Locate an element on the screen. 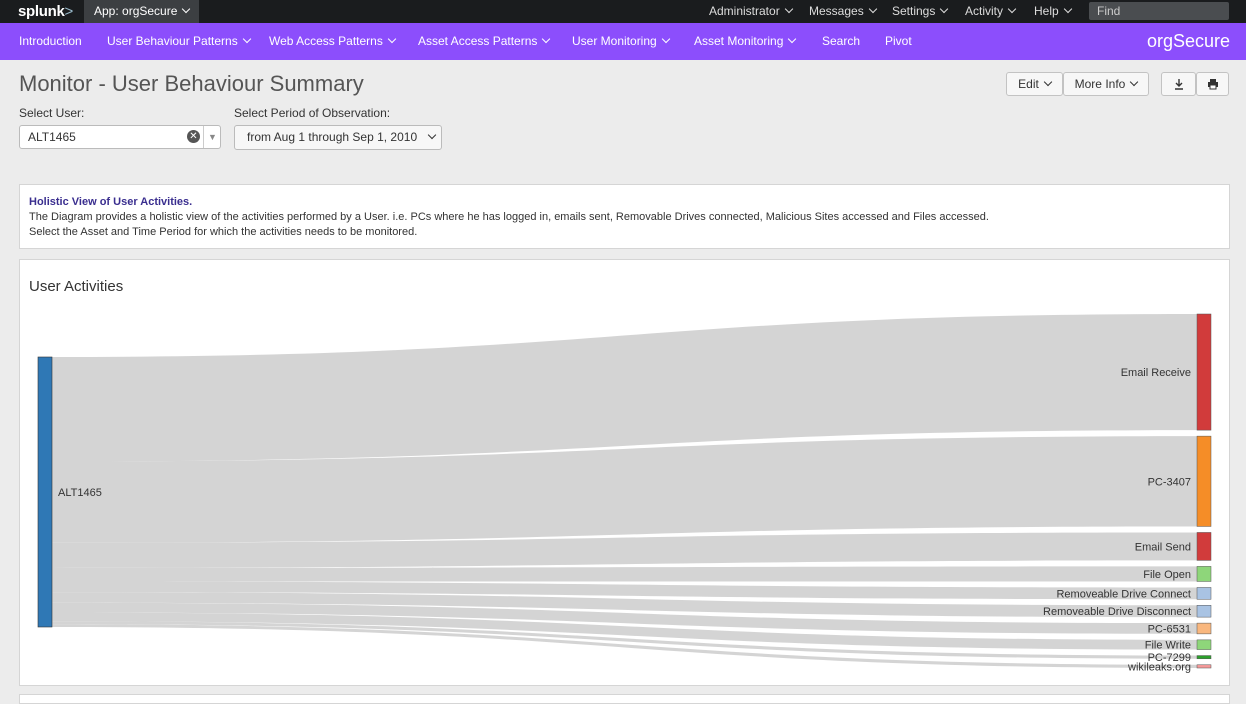  nav-asset-access-patterns: Asset Access Patterns is located at coordinates (484, 41).